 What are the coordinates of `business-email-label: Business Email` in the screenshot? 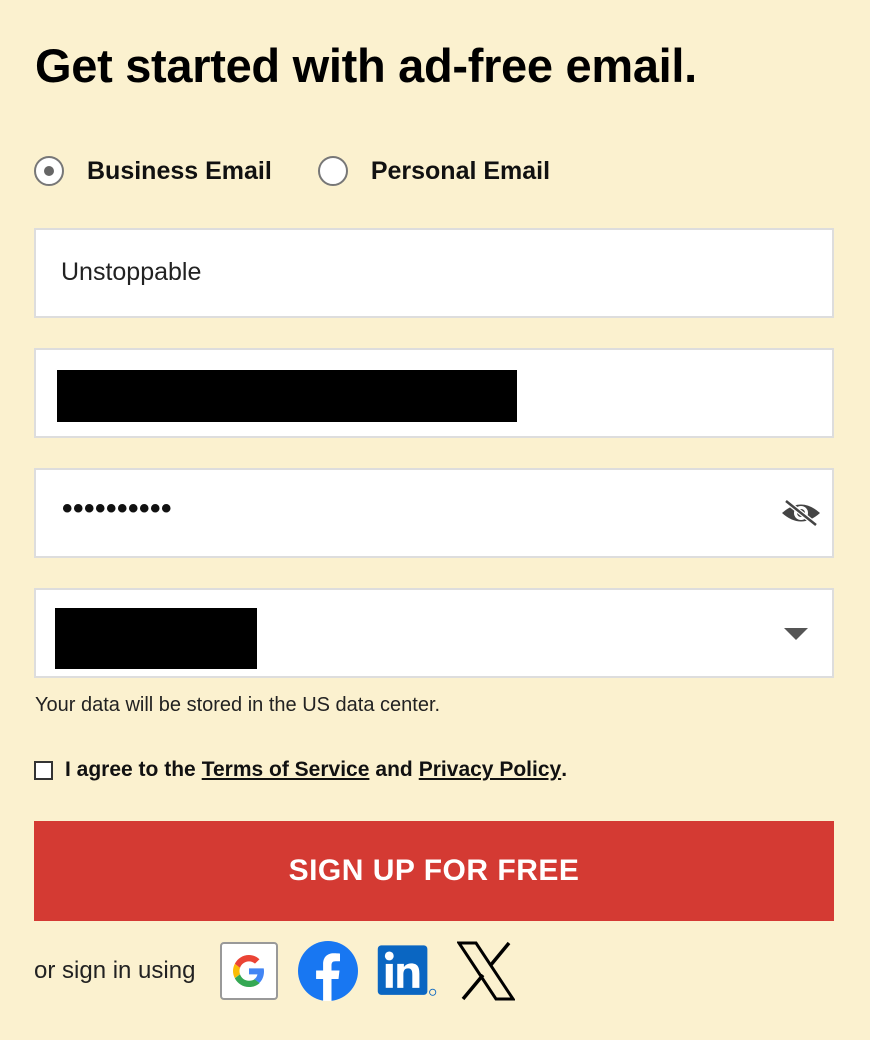 It's located at (179, 170).